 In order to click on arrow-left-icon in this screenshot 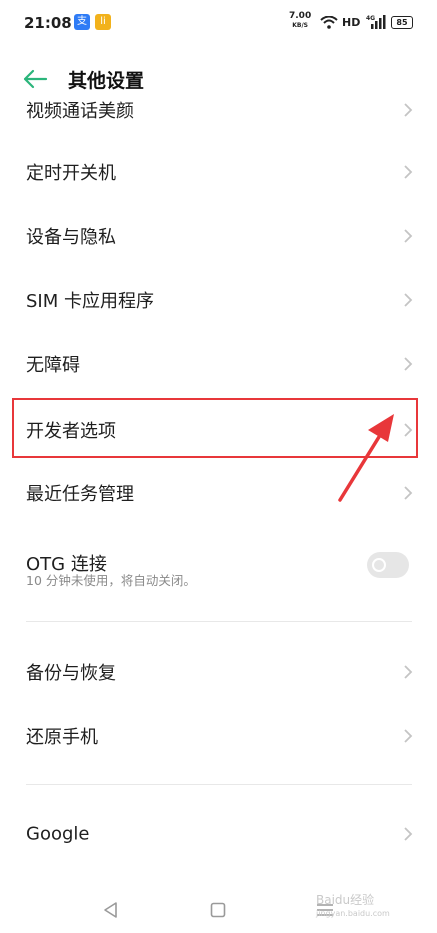, I will do `click(35, 79)`.